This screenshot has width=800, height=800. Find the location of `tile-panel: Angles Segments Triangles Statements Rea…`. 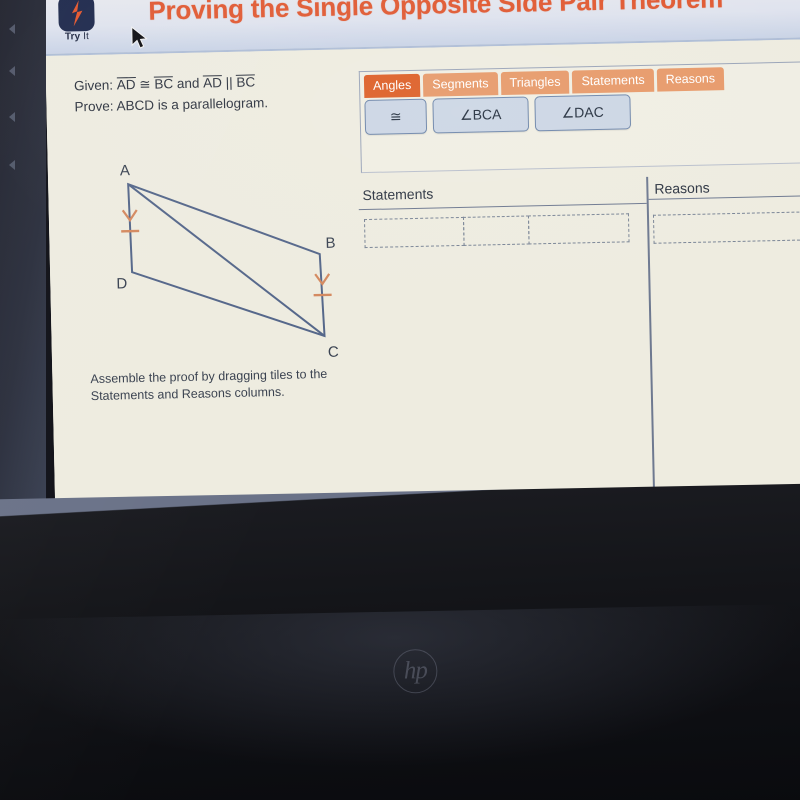

tile-panel: Angles Segments Triangles Statements Rea… is located at coordinates (579, 117).